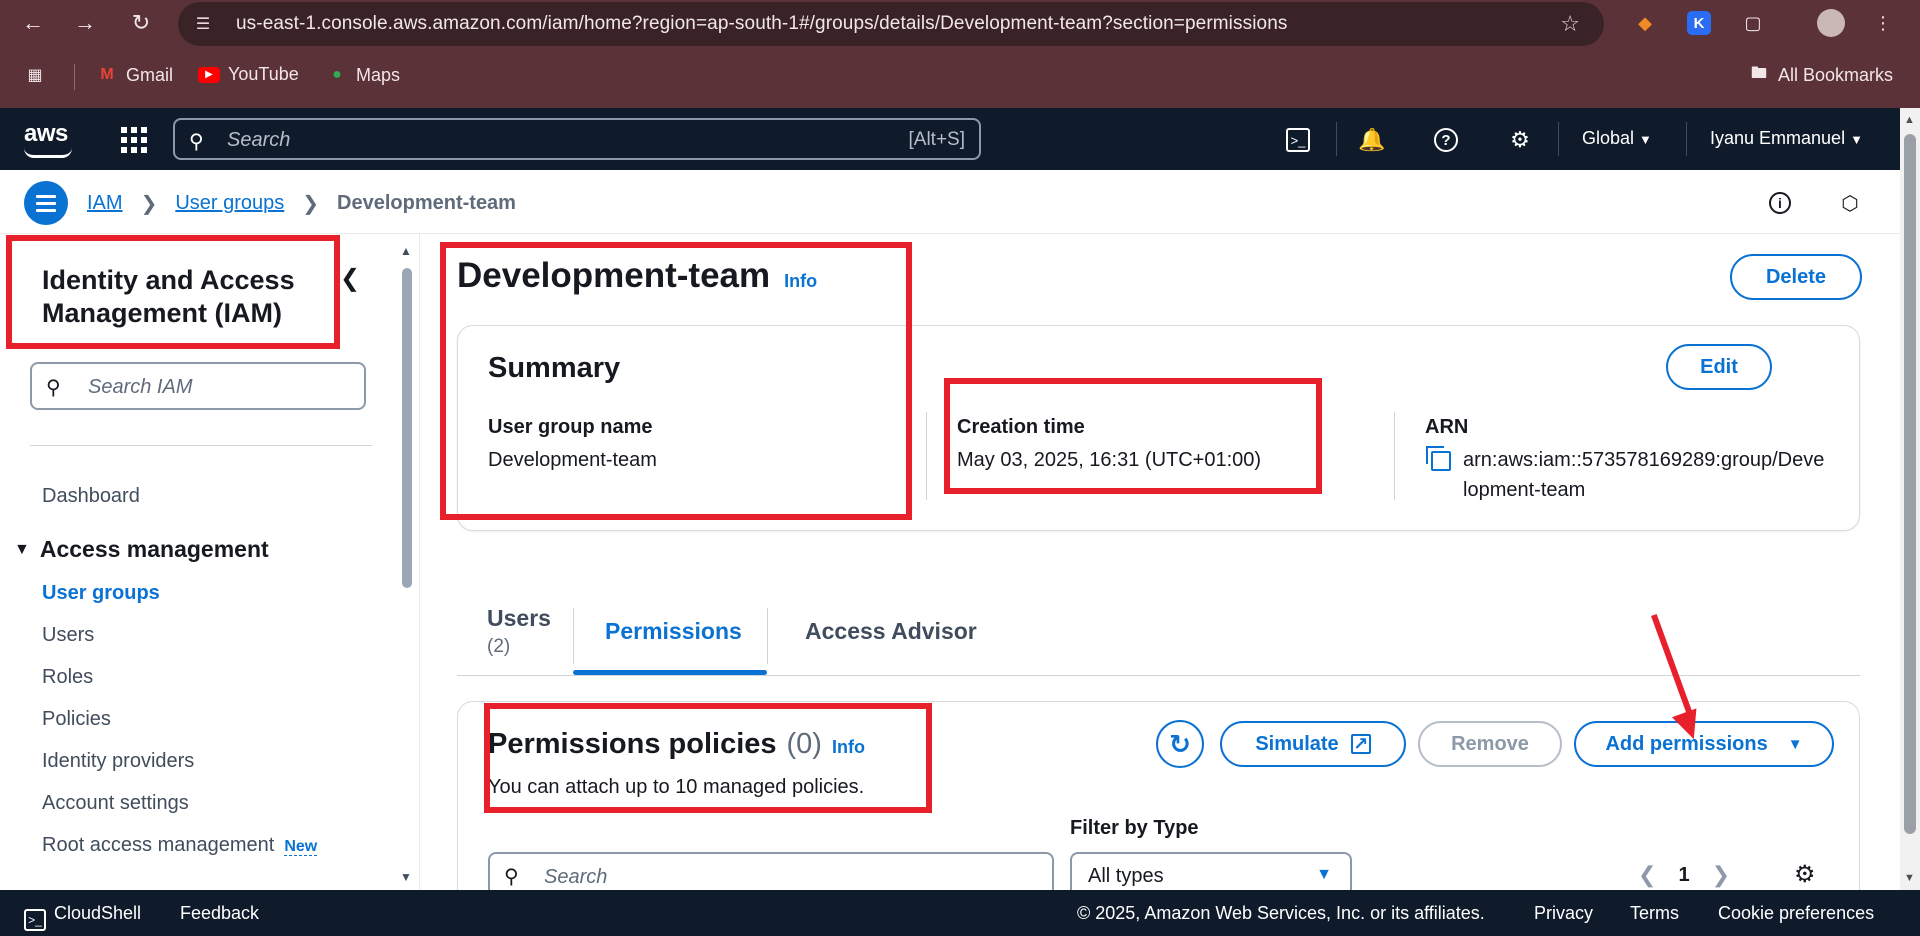 The width and height of the screenshot is (1920, 936). Describe the element at coordinates (91, 496) in the screenshot. I see `sidebar-item-dashboard: Dashboard` at that location.